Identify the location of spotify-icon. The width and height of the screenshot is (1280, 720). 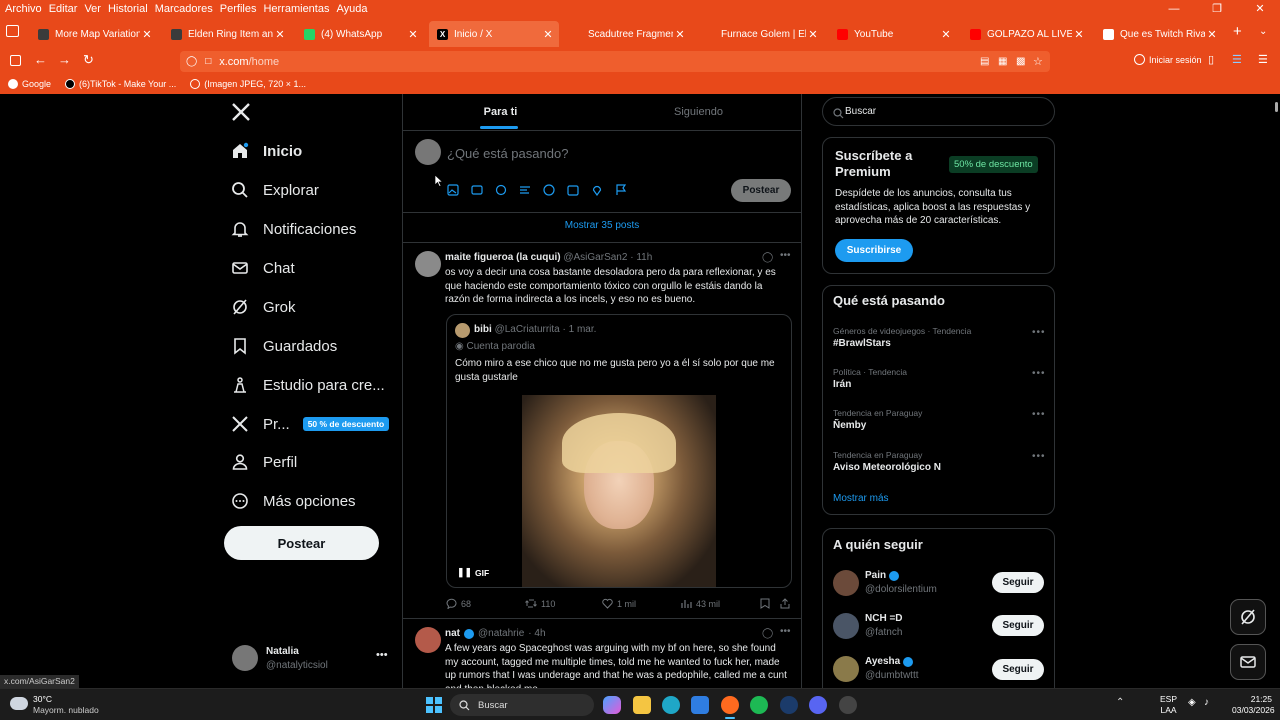
(759, 705).